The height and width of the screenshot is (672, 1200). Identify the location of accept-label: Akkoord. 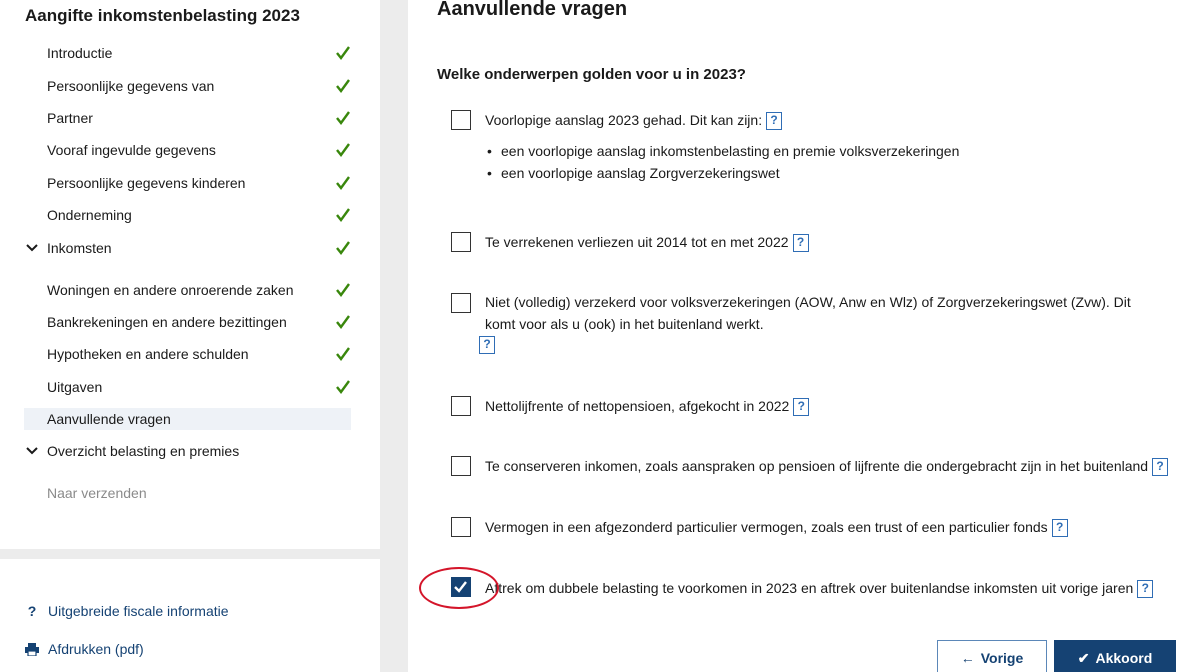
(1124, 658).